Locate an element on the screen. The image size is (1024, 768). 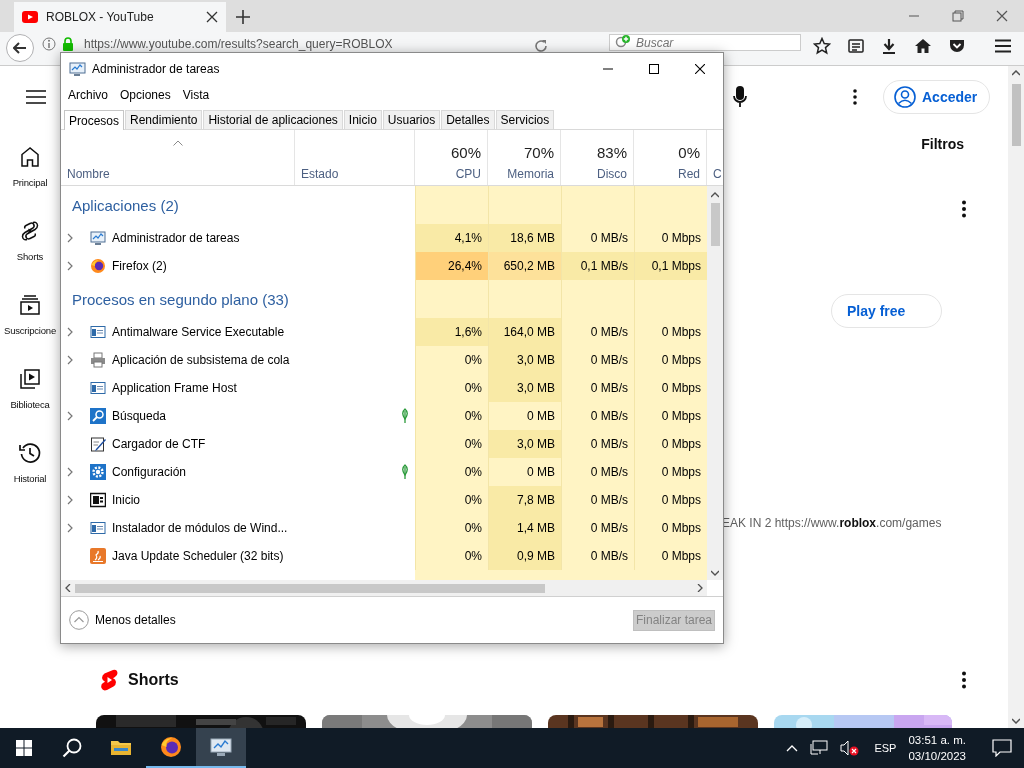
window-title: Administrador de tareas is located at coordinates (156, 69).